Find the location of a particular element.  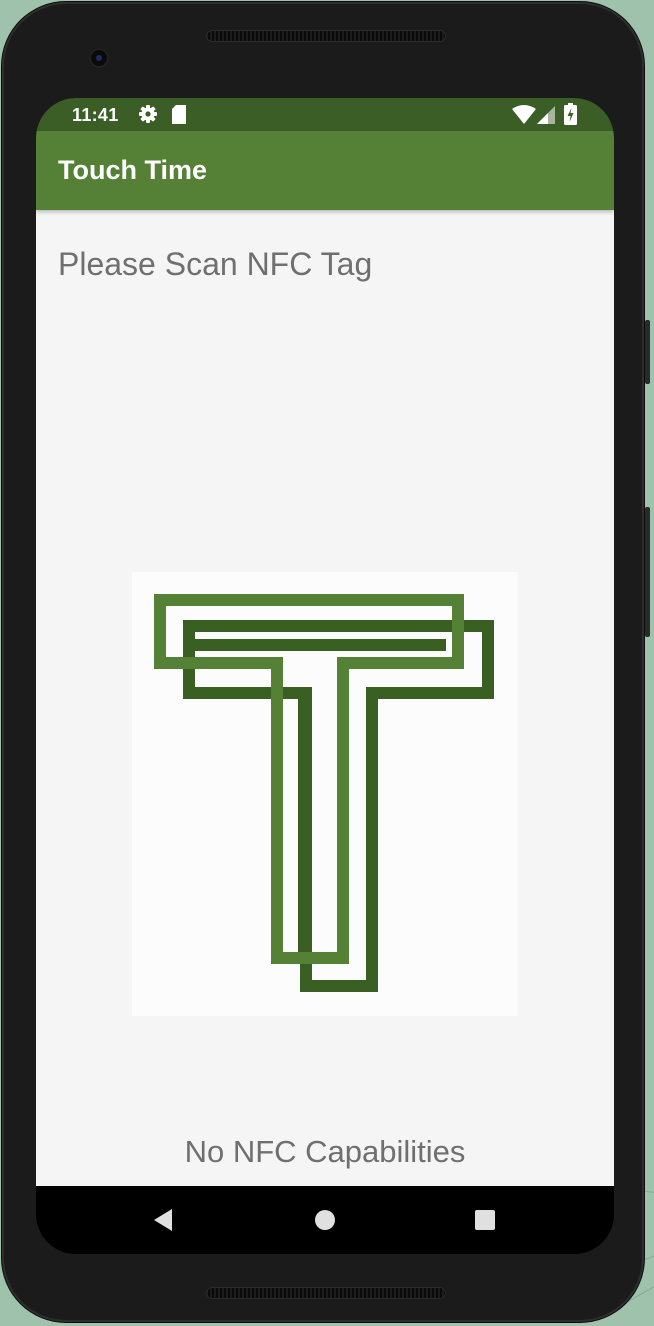

battery-charging-icon is located at coordinates (570, 116).